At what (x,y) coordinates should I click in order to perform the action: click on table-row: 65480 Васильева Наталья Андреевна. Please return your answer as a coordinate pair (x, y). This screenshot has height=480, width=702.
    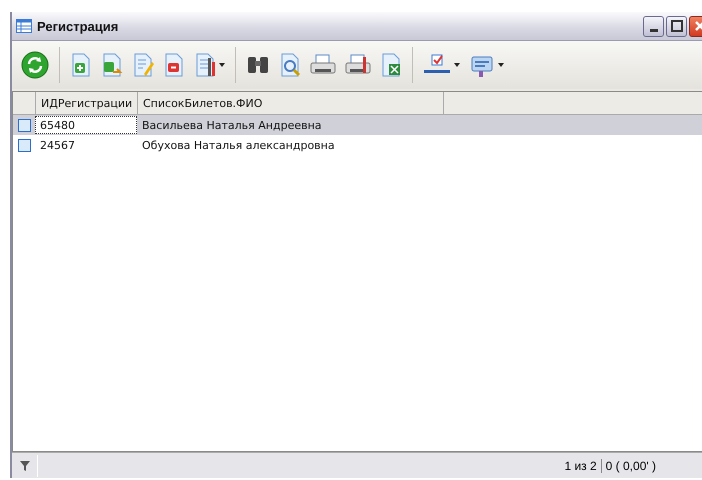
    Looking at the image, I should click on (357, 125).